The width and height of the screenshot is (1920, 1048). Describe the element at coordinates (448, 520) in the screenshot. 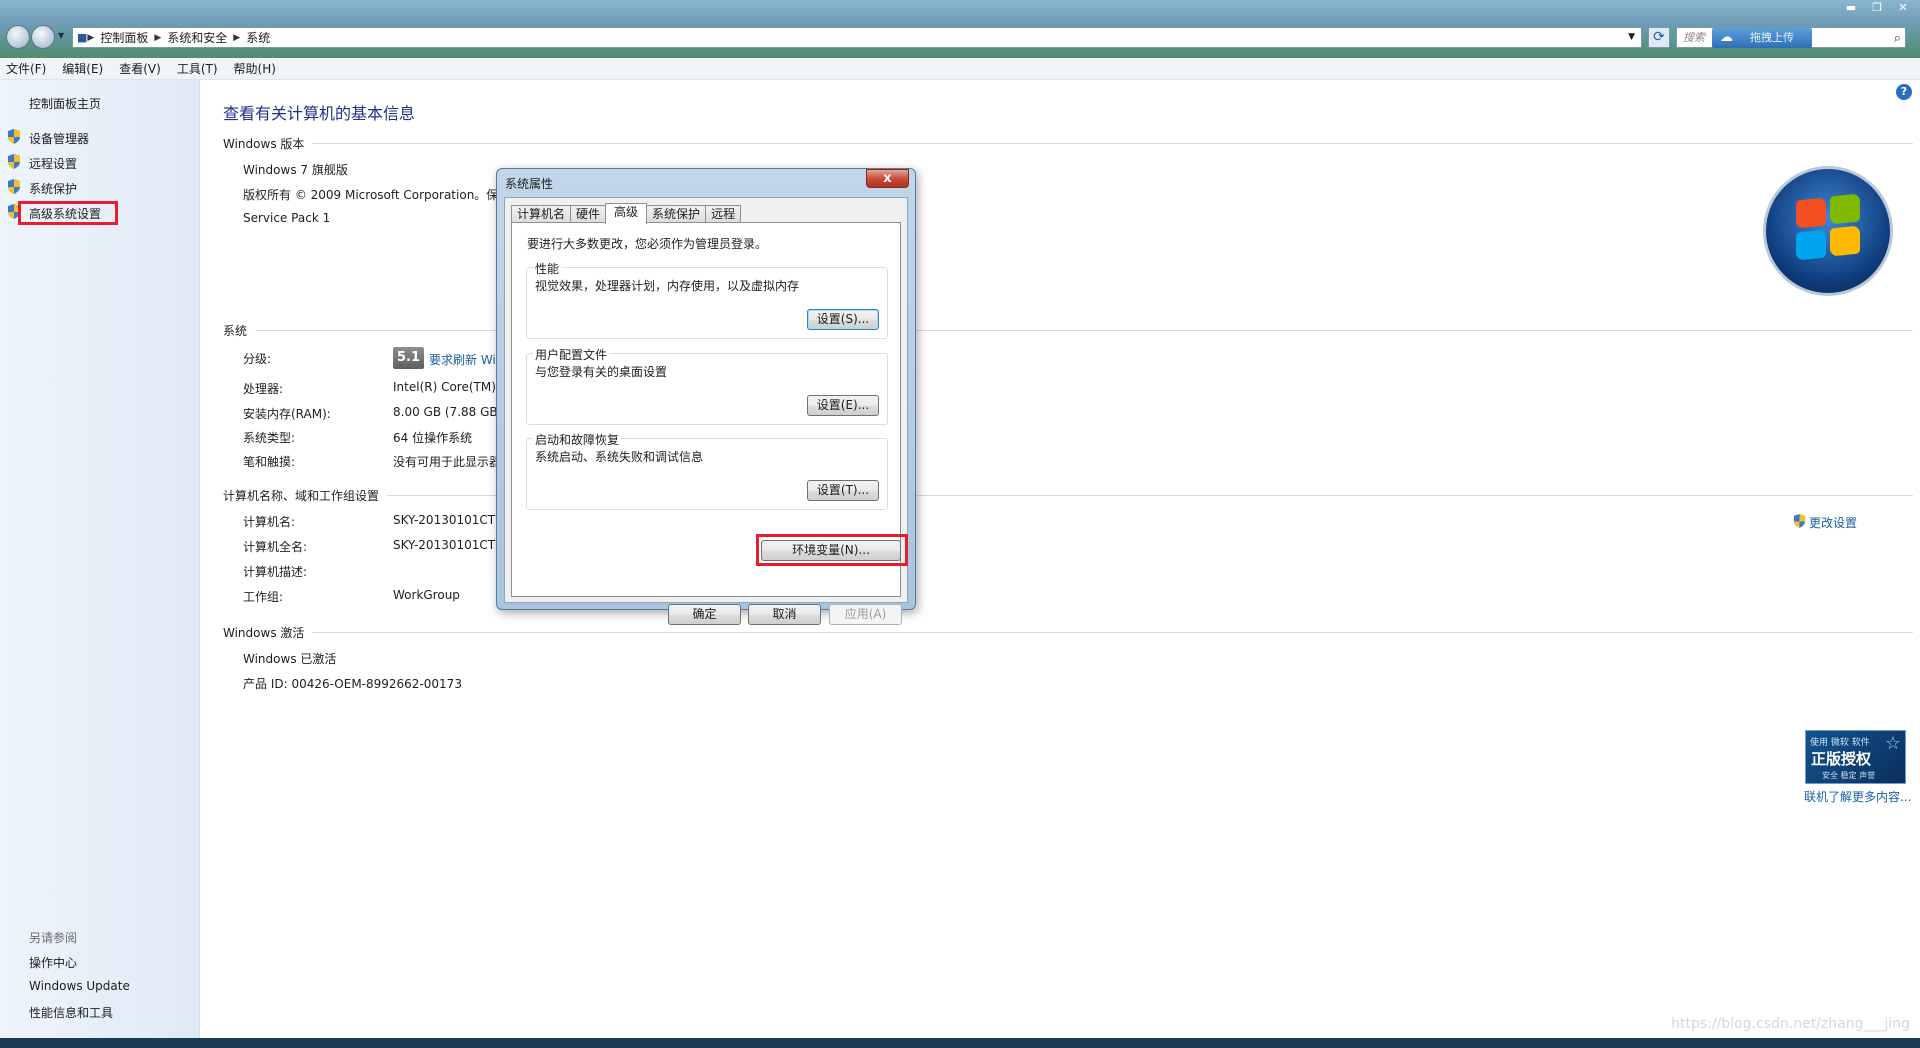

I see `computer-name-value: SKY-20130101CTU` at that location.